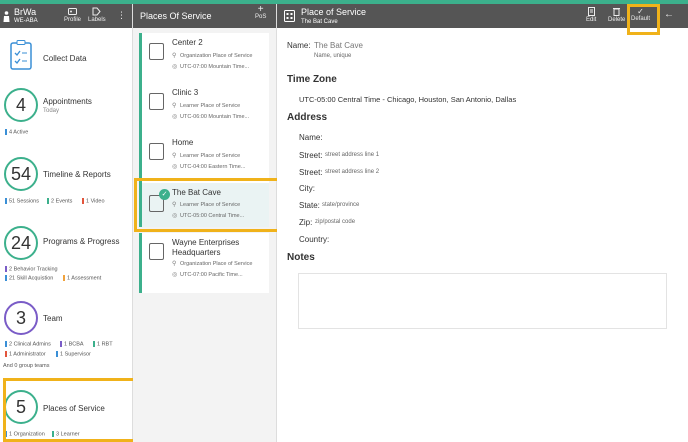 The image size is (688, 442). What do you see at coordinates (669, 14) in the screenshot?
I see `back-arrow-icon: ←` at bounding box center [669, 14].